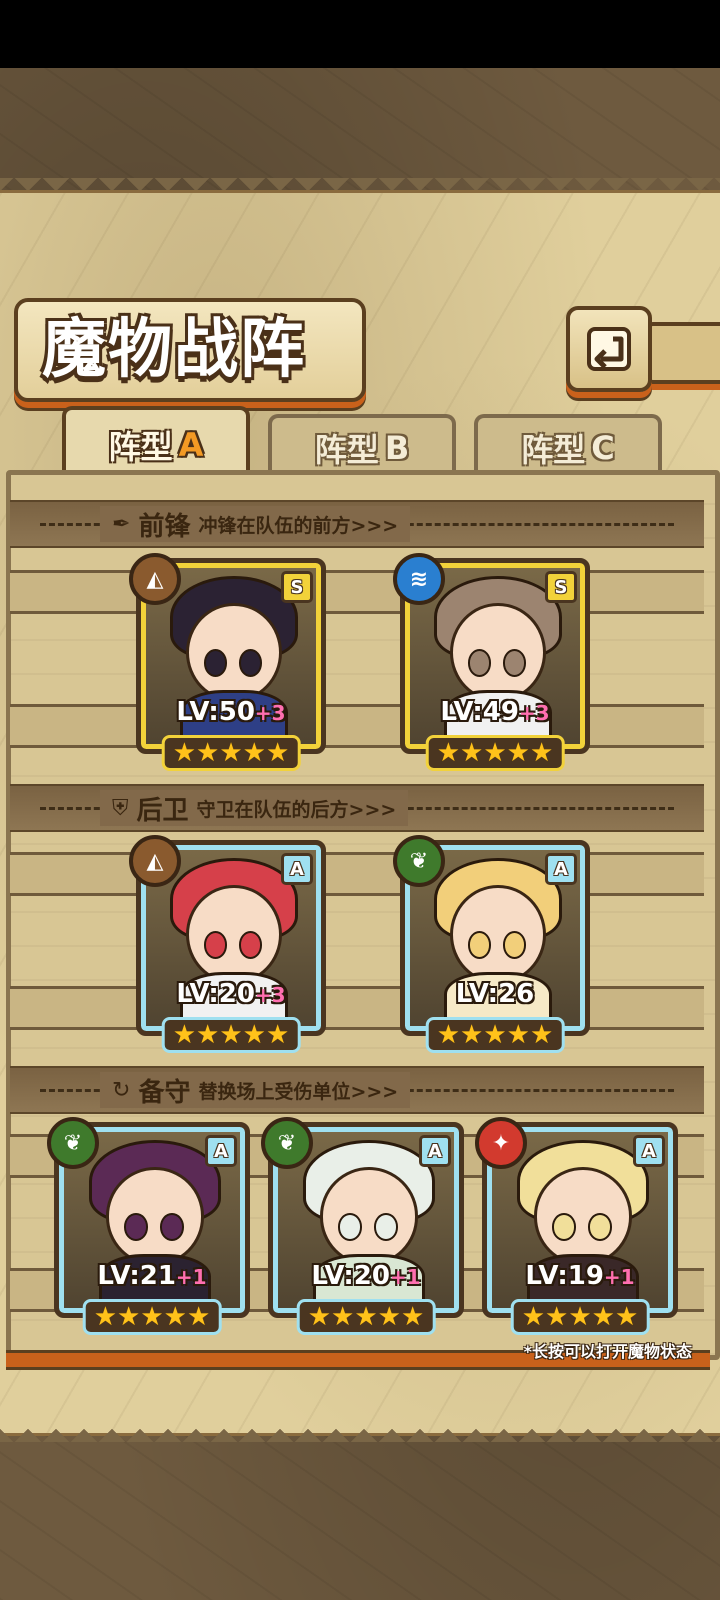 This screenshot has height=1600, width=720. I want to click on monster-card: ✦ A LV:19+1 ★★★★★, so click(576, 1226).